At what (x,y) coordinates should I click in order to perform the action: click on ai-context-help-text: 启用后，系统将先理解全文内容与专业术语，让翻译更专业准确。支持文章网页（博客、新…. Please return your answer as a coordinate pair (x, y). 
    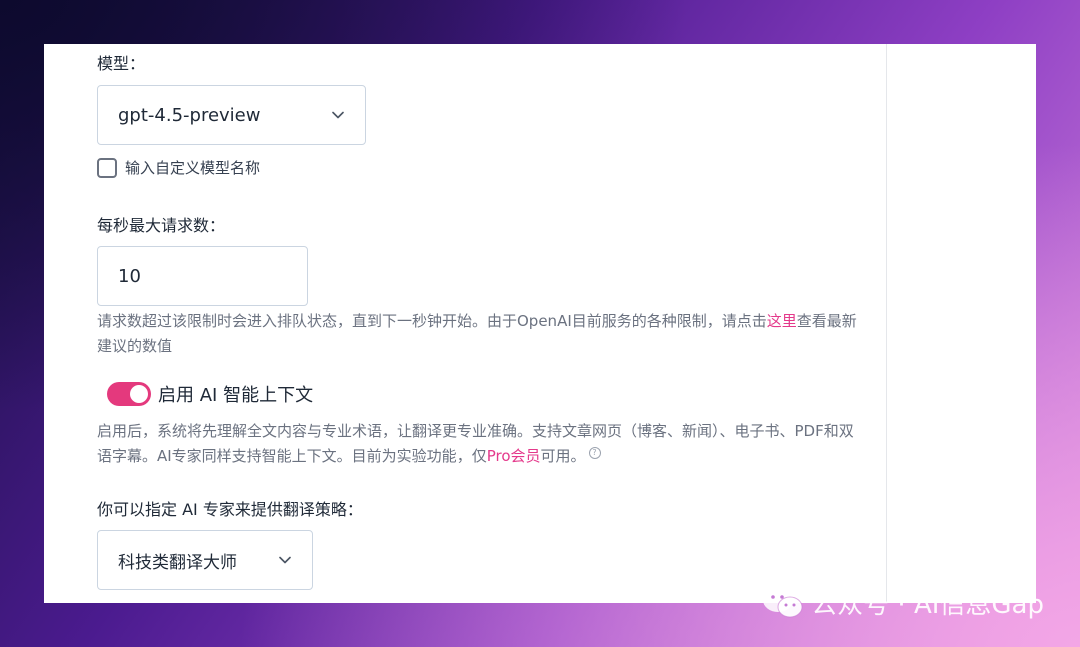
    Looking at the image, I should click on (475, 443).